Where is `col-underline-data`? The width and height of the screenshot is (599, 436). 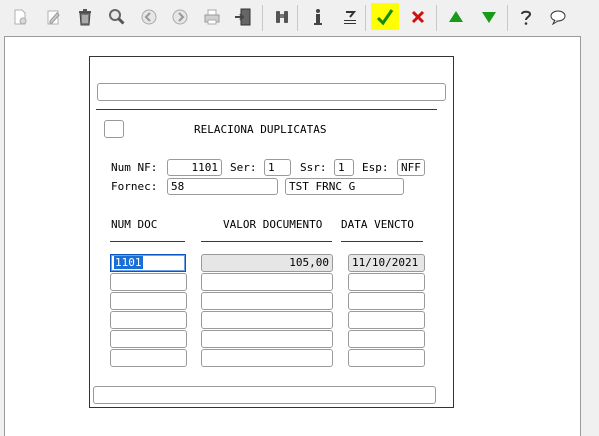
col-underline-data is located at coordinates (382, 241).